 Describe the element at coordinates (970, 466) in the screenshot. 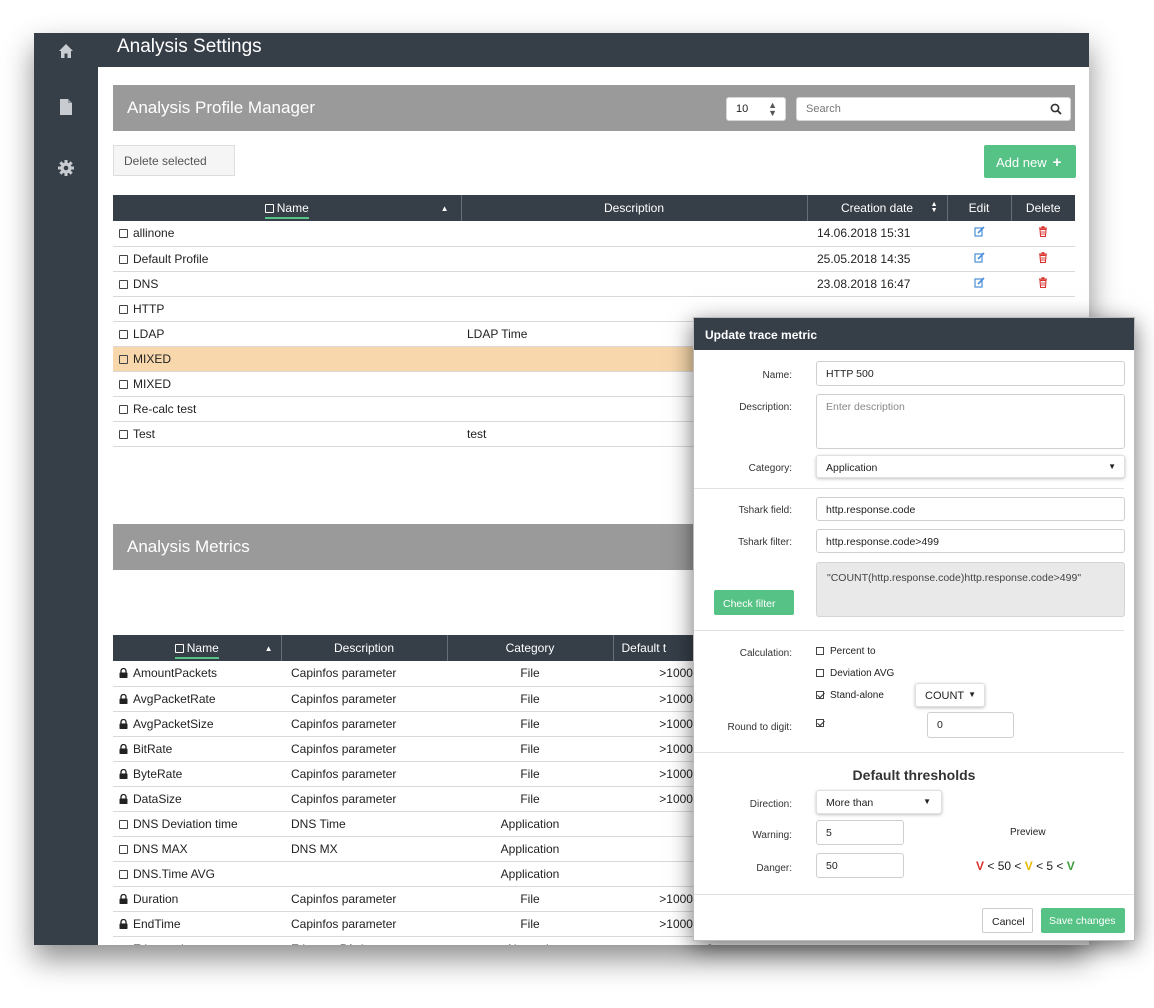

I see `category-select: Application ▼` at that location.